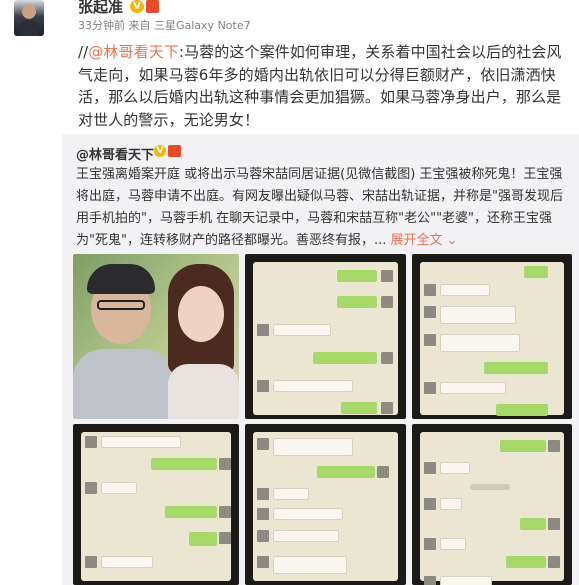 This screenshot has width=579, height=585. I want to click on repost-verified-icon: V, so click(160, 151).